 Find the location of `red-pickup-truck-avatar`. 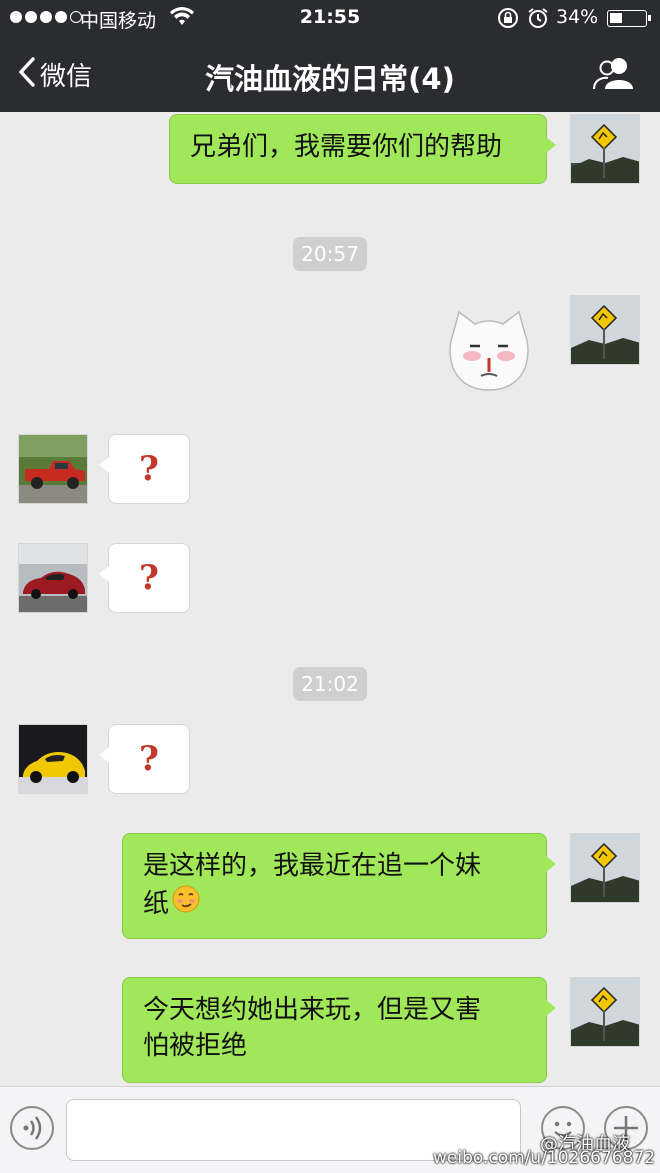

red-pickup-truck-avatar is located at coordinates (53, 469).